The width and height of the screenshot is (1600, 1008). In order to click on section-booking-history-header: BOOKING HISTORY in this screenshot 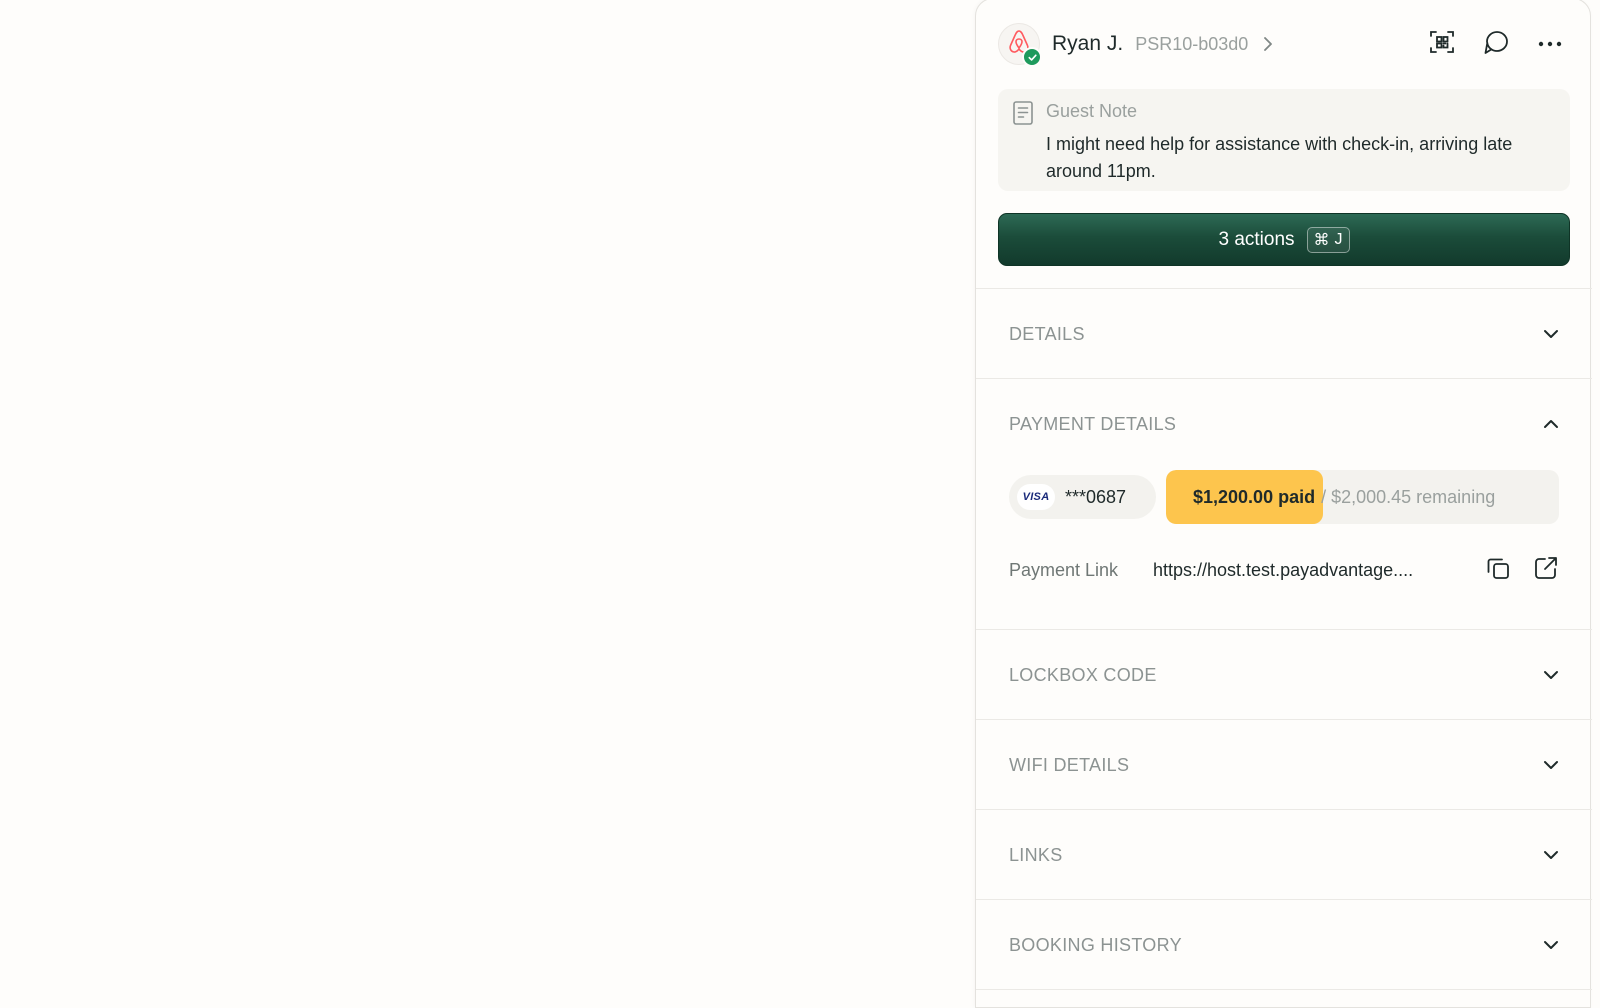, I will do `click(1284, 945)`.